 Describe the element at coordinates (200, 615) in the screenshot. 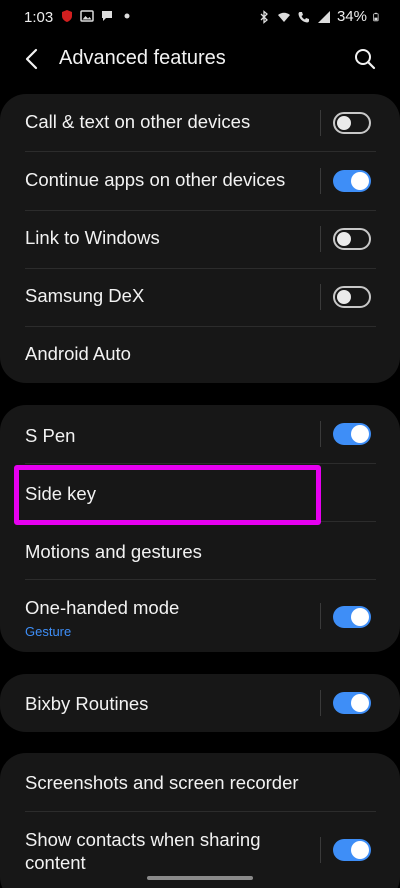

I see `setting-one-handed-mode: One-handed mode Gesture` at that location.